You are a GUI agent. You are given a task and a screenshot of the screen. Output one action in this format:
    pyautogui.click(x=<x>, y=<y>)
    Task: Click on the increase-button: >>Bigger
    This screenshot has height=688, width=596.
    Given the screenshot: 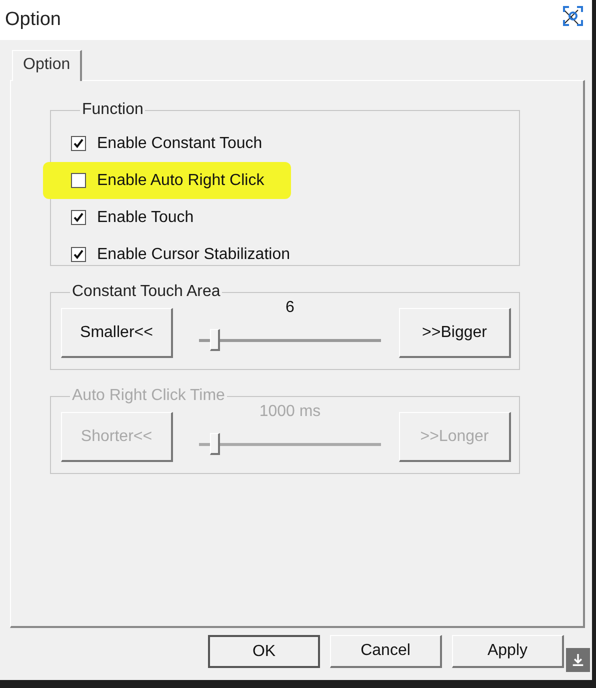 What is the action you would take?
    pyautogui.click(x=455, y=333)
    